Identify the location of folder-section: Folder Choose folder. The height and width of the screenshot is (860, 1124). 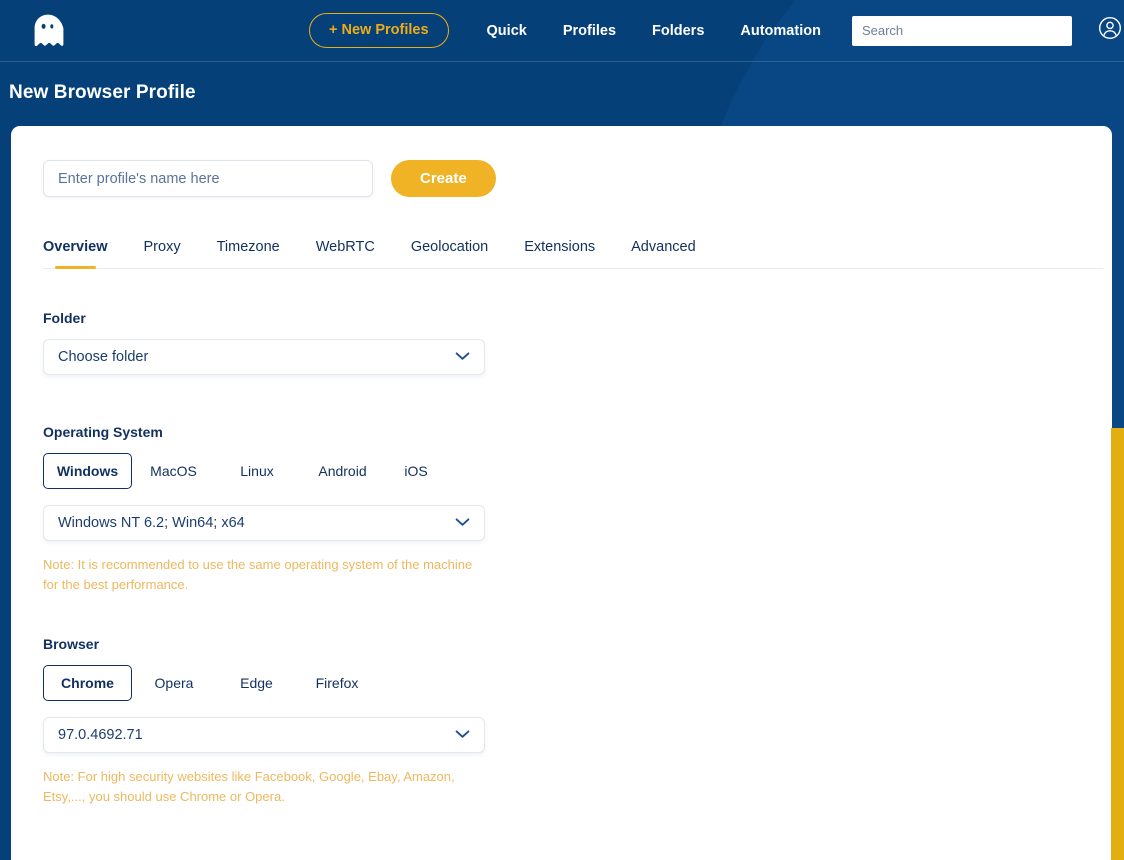
(577, 342).